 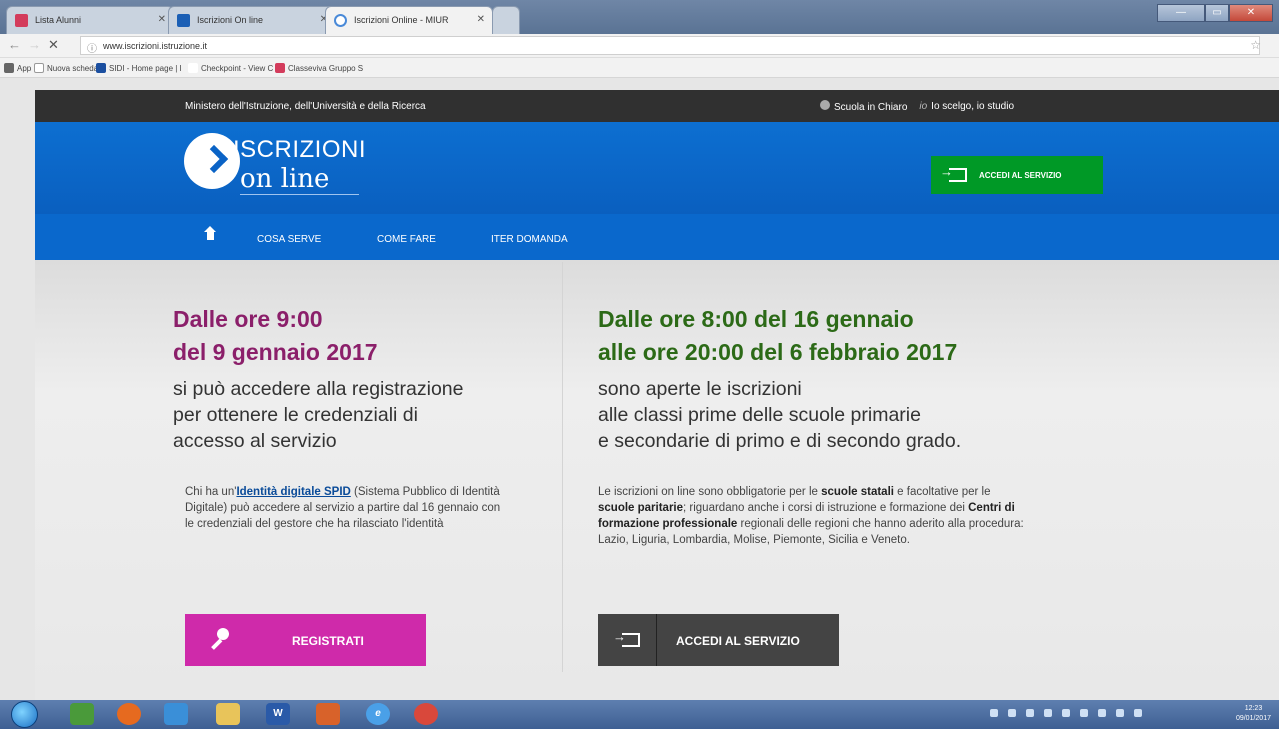 I want to click on bookmark-app: App, so click(x=17, y=68).